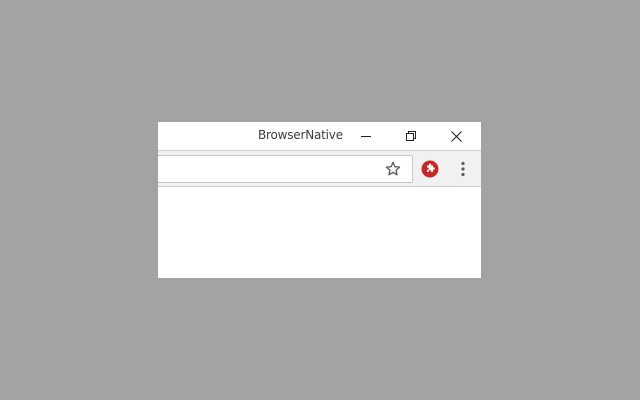 The image size is (640, 400). What do you see at coordinates (300, 135) in the screenshot?
I see `window-title: BrowserNative` at bounding box center [300, 135].